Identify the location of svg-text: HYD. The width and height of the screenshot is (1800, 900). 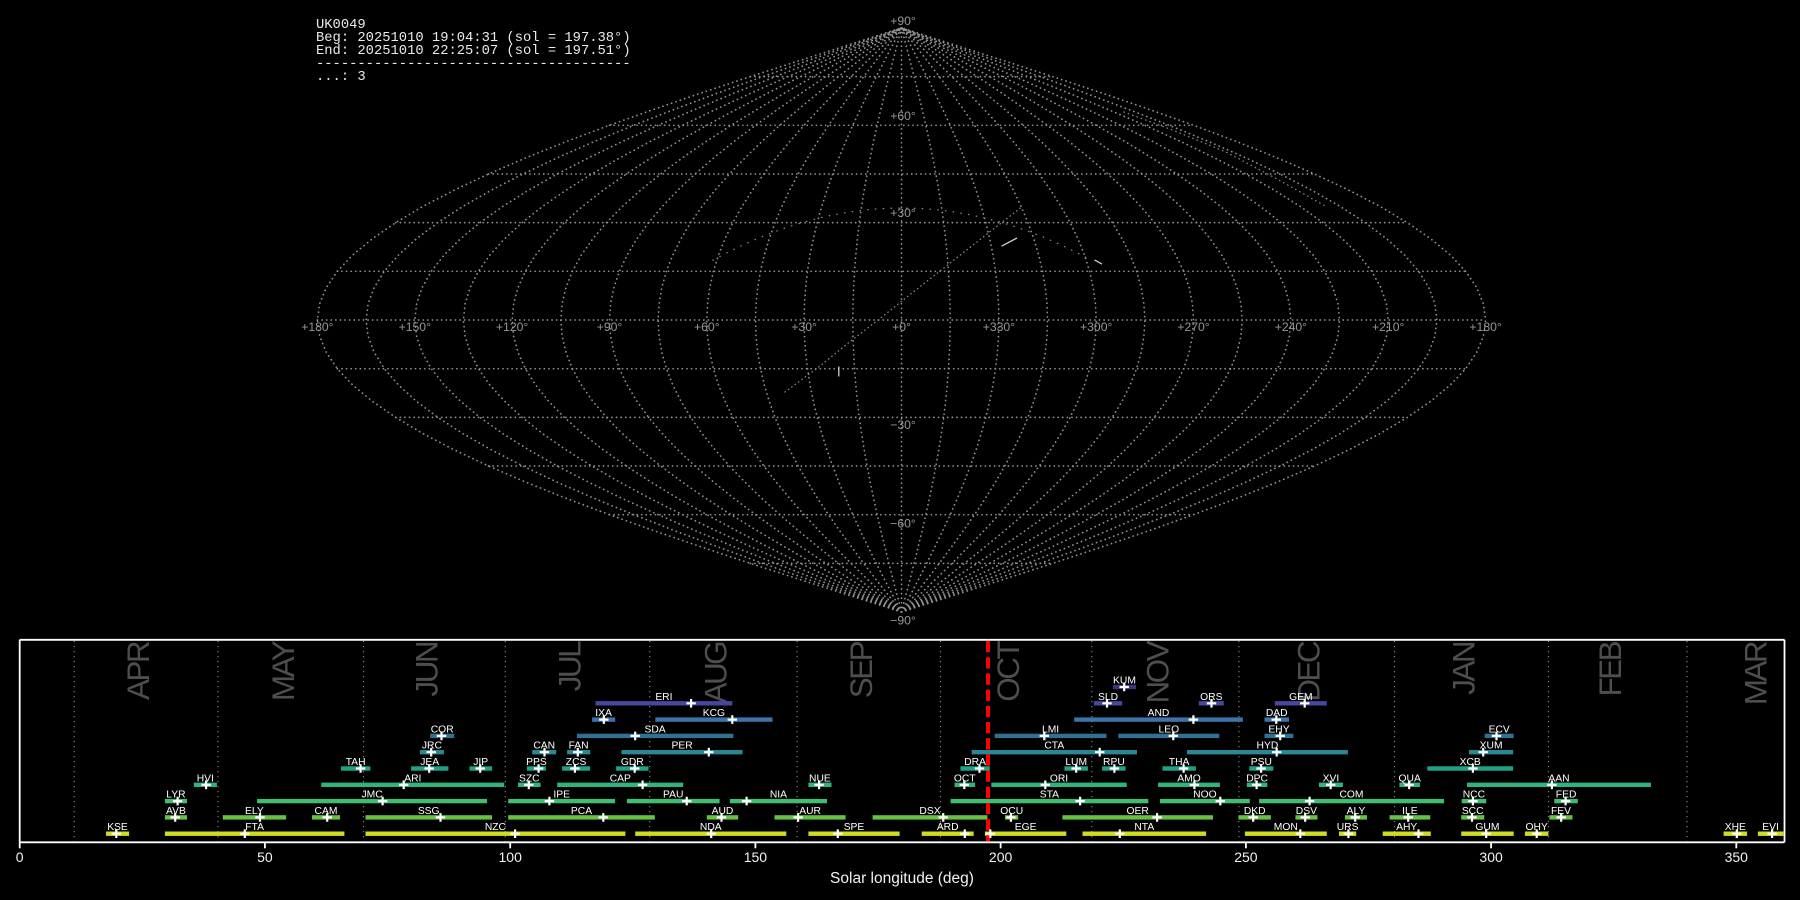
(1268, 746).